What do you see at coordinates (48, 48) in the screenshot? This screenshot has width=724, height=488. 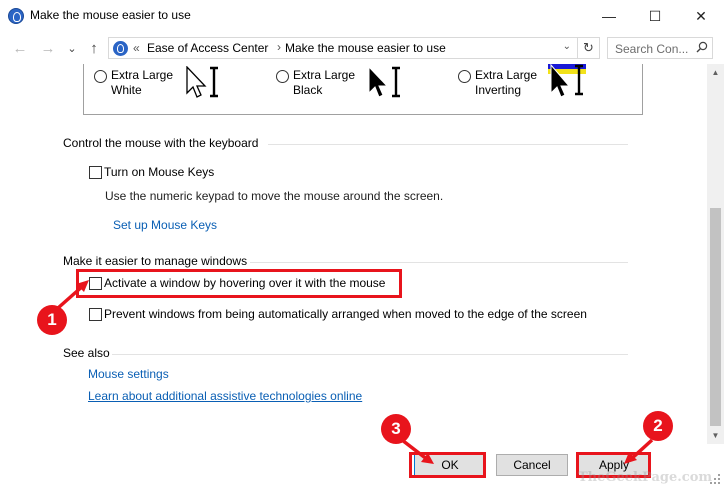 I see `forward-button: →` at bounding box center [48, 48].